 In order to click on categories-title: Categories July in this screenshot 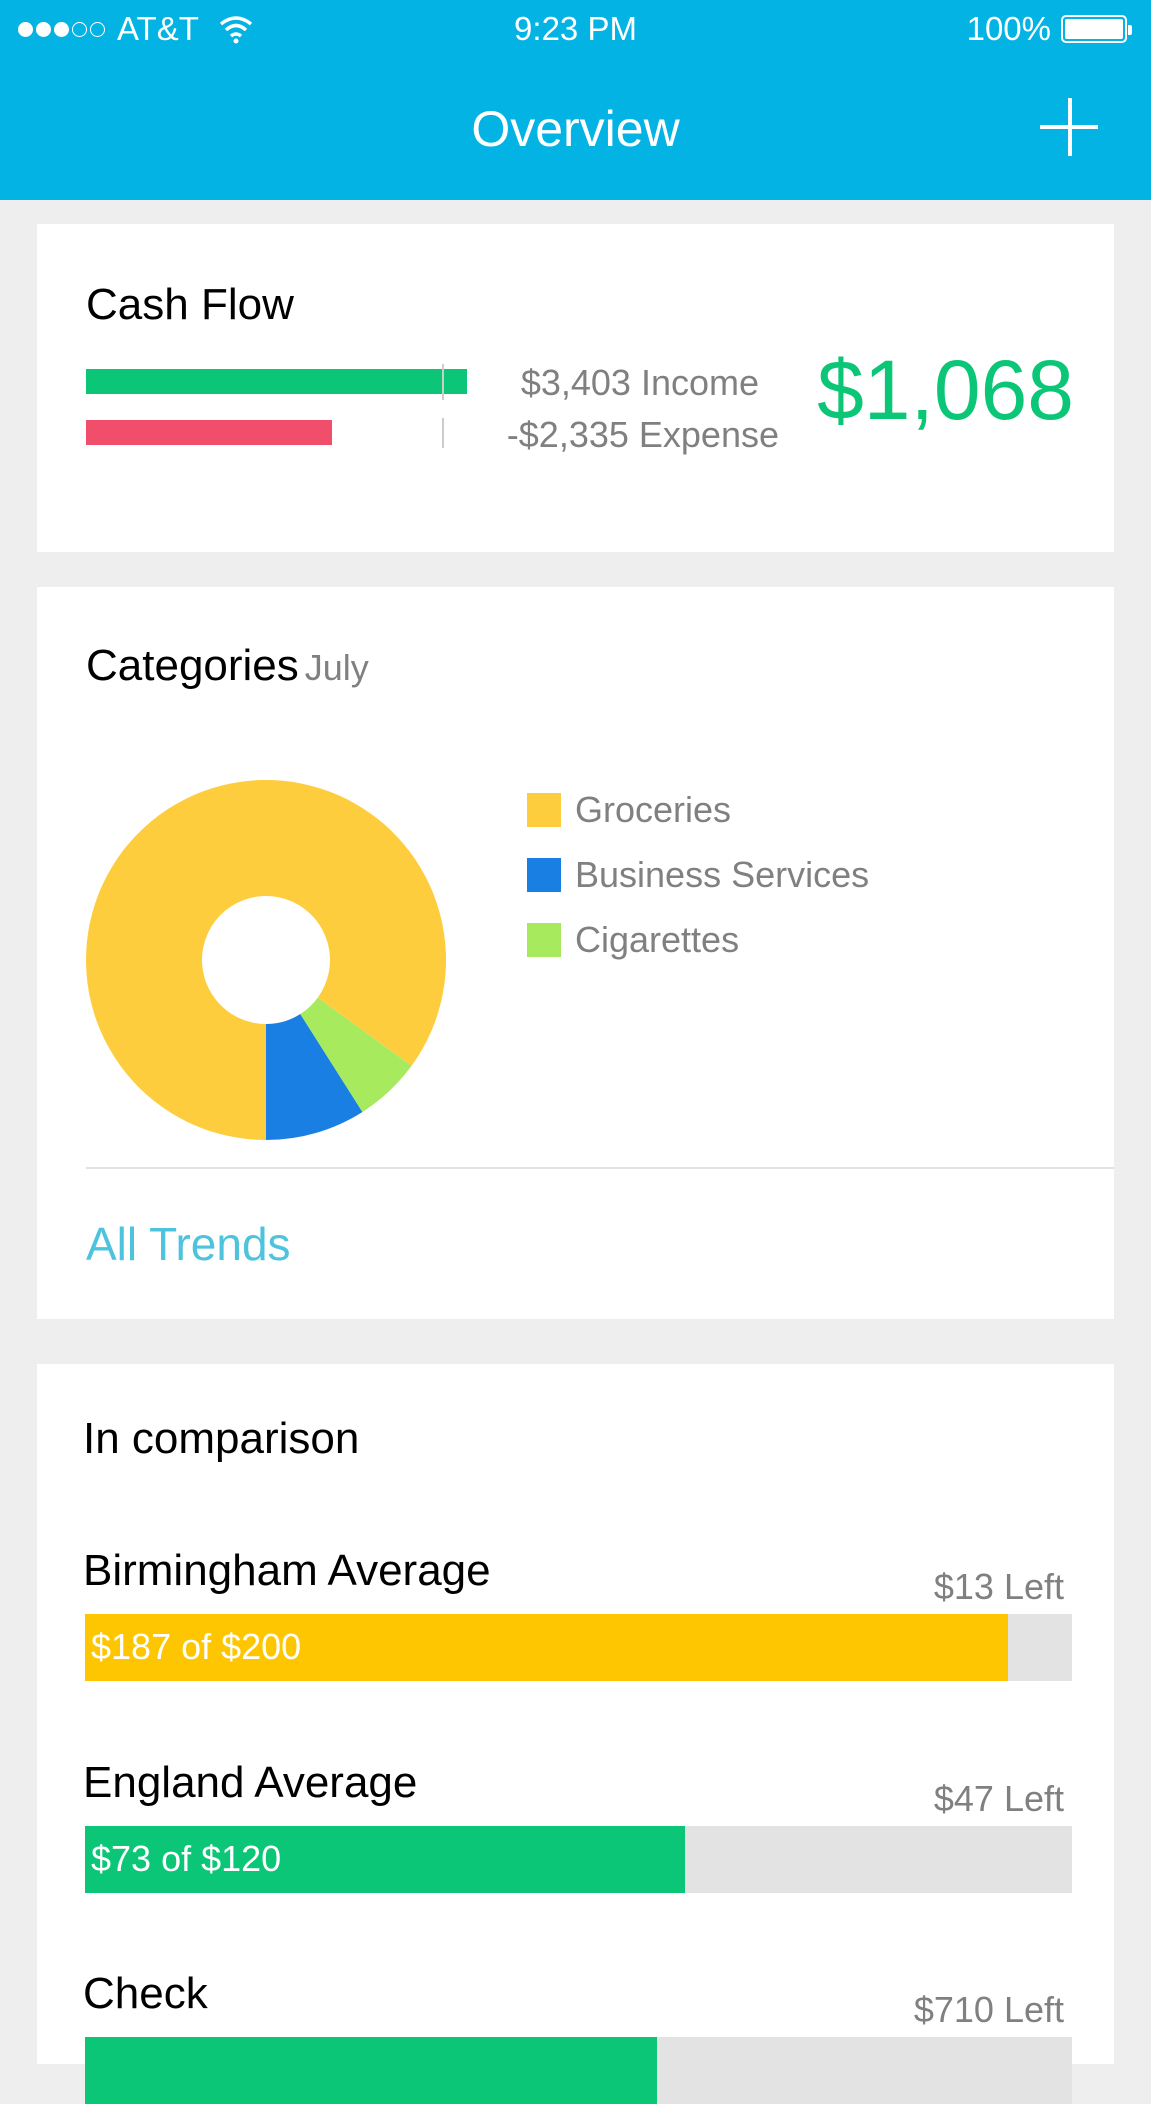, I will do `click(227, 666)`.